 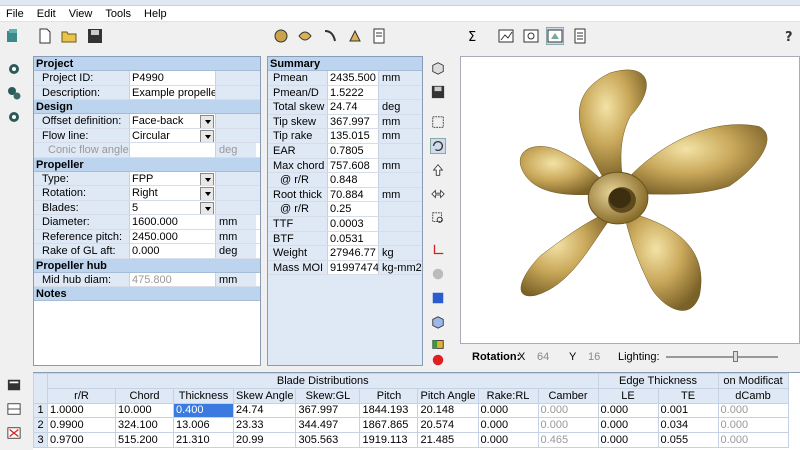 What do you see at coordinates (555, 36) in the screenshot?
I see `render-3d-icon` at bounding box center [555, 36].